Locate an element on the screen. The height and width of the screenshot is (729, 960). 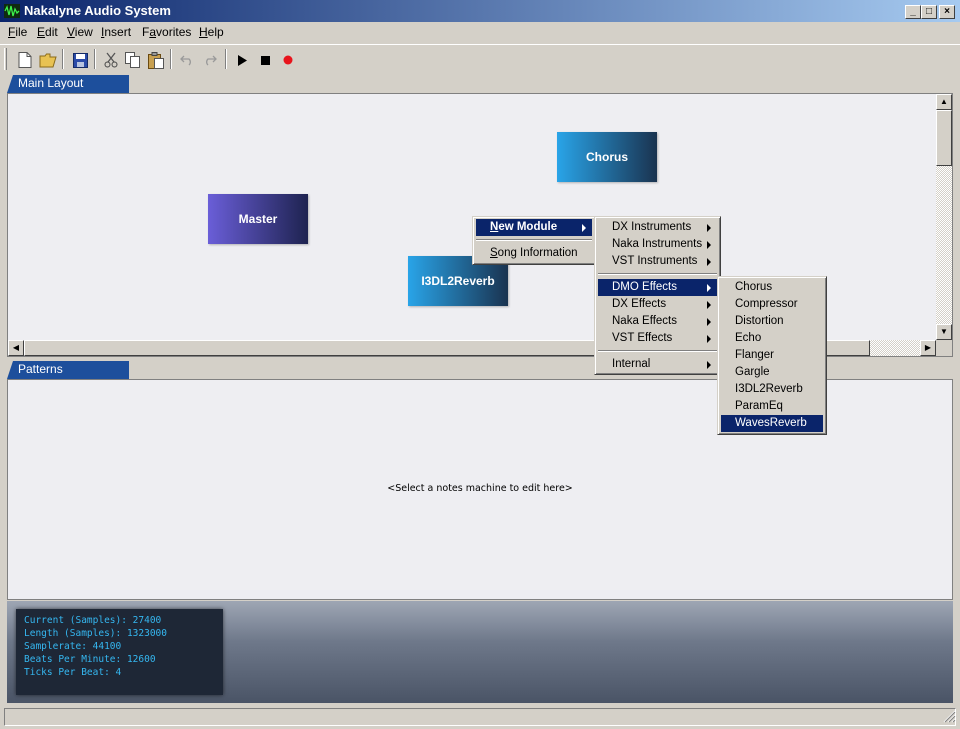
copy-icon is located at coordinates (133, 60).